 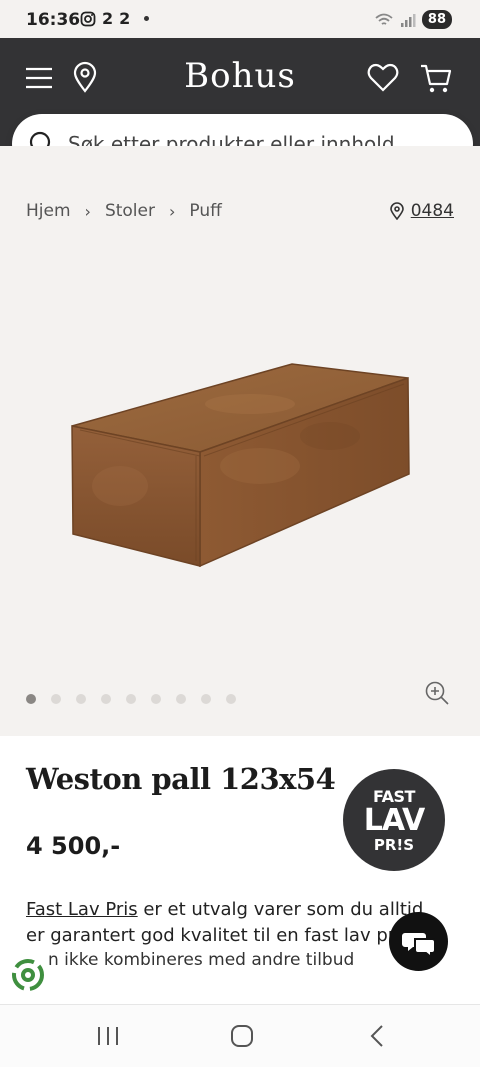 I want to click on zoom-button, so click(x=437, y=695).